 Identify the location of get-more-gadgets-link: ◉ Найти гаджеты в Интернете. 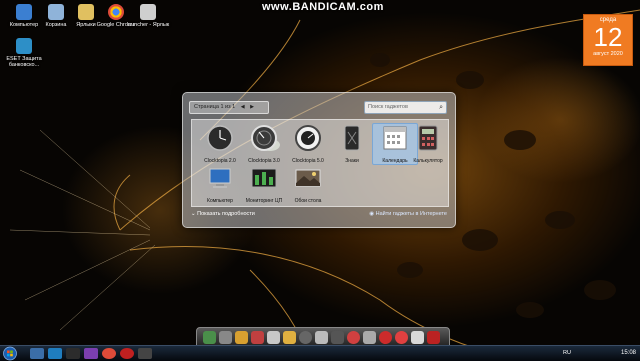
(408, 214).